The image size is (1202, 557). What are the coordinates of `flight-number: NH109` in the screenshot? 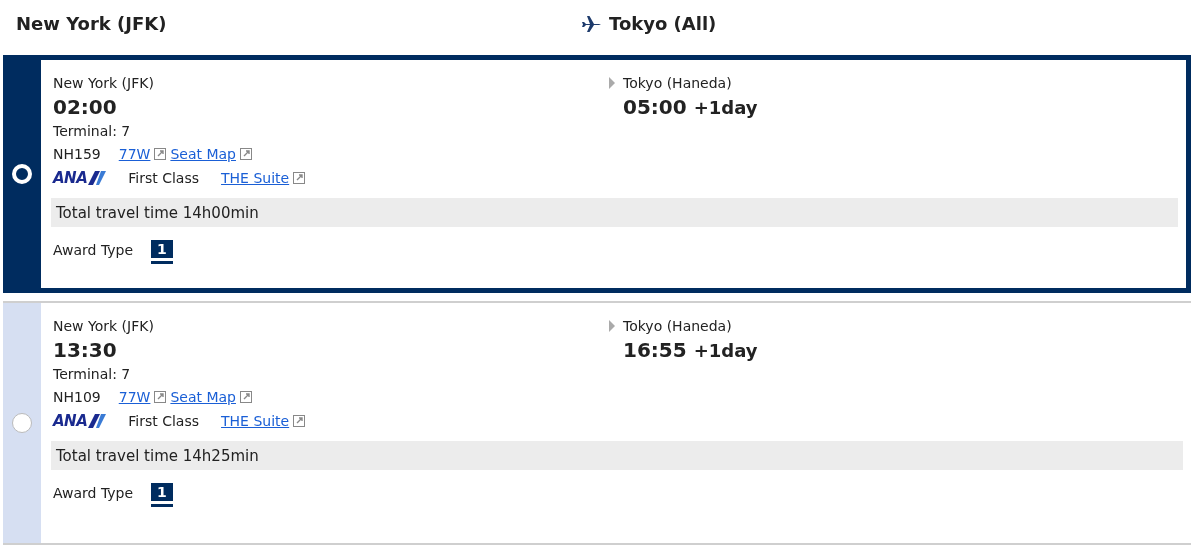 It's located at (77, 397).